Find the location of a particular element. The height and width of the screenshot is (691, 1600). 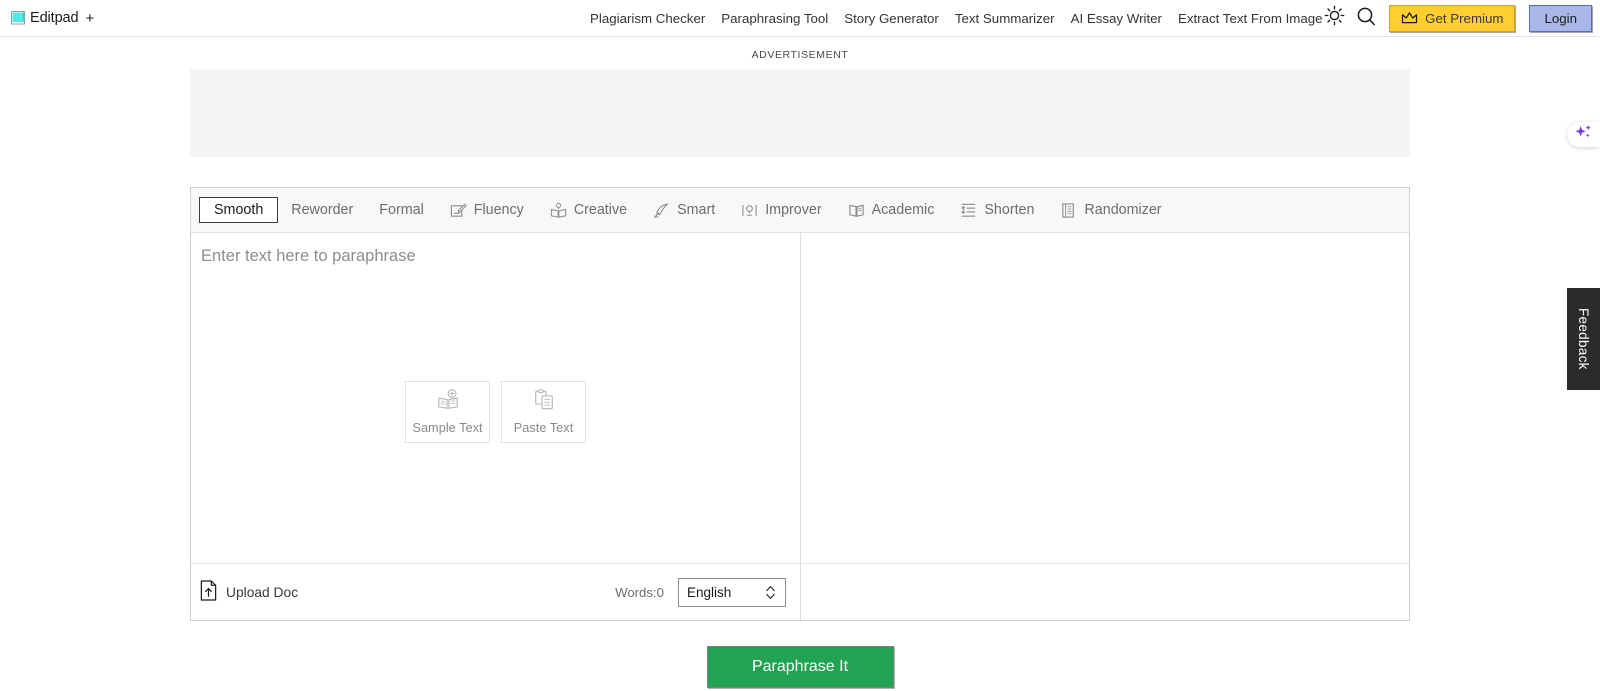

feedback-label: Feedback is located at coordinates (1583, 339).